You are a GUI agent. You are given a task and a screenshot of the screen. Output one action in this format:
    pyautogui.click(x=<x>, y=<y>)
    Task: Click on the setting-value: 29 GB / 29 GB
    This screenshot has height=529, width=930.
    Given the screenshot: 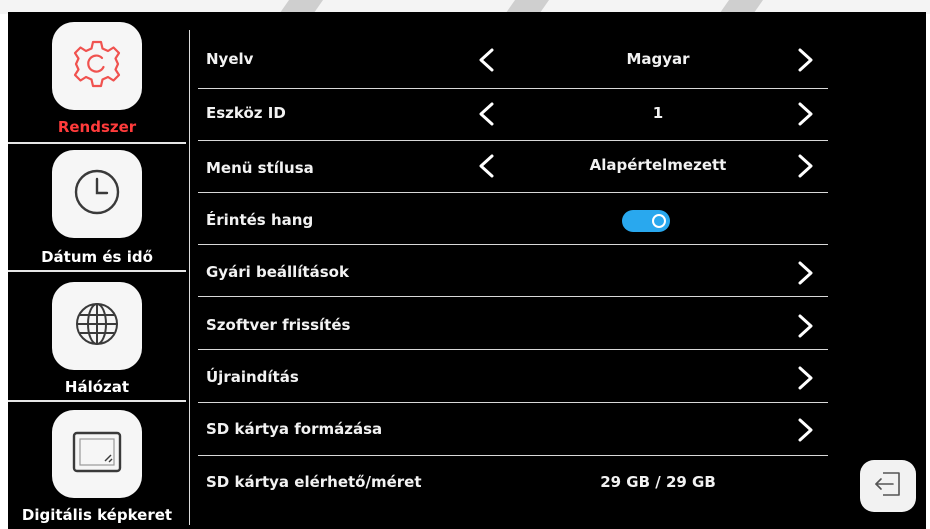 What is the action you would take?
    pyautogui.click(x=658, y=482)
    